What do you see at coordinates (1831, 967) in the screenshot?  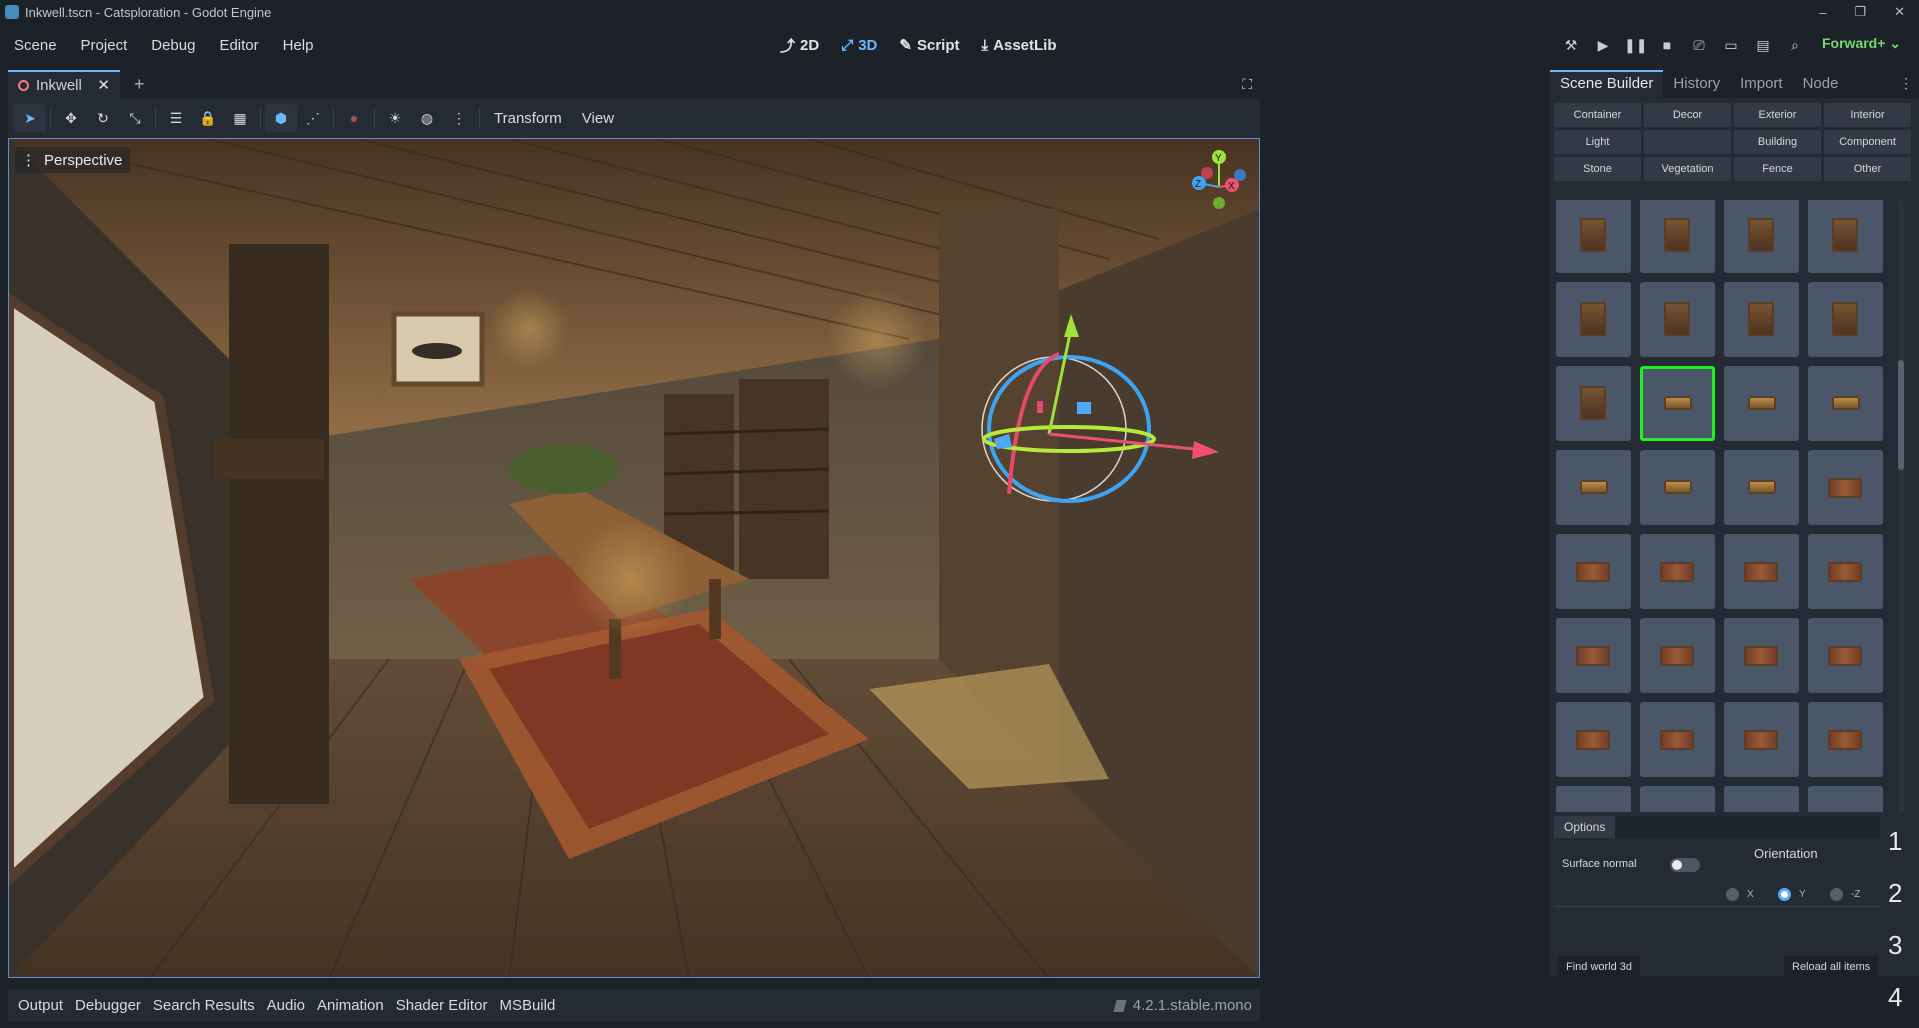 I see `reload-all-items-button: Reload all items` at bounding box center [1831, 967].